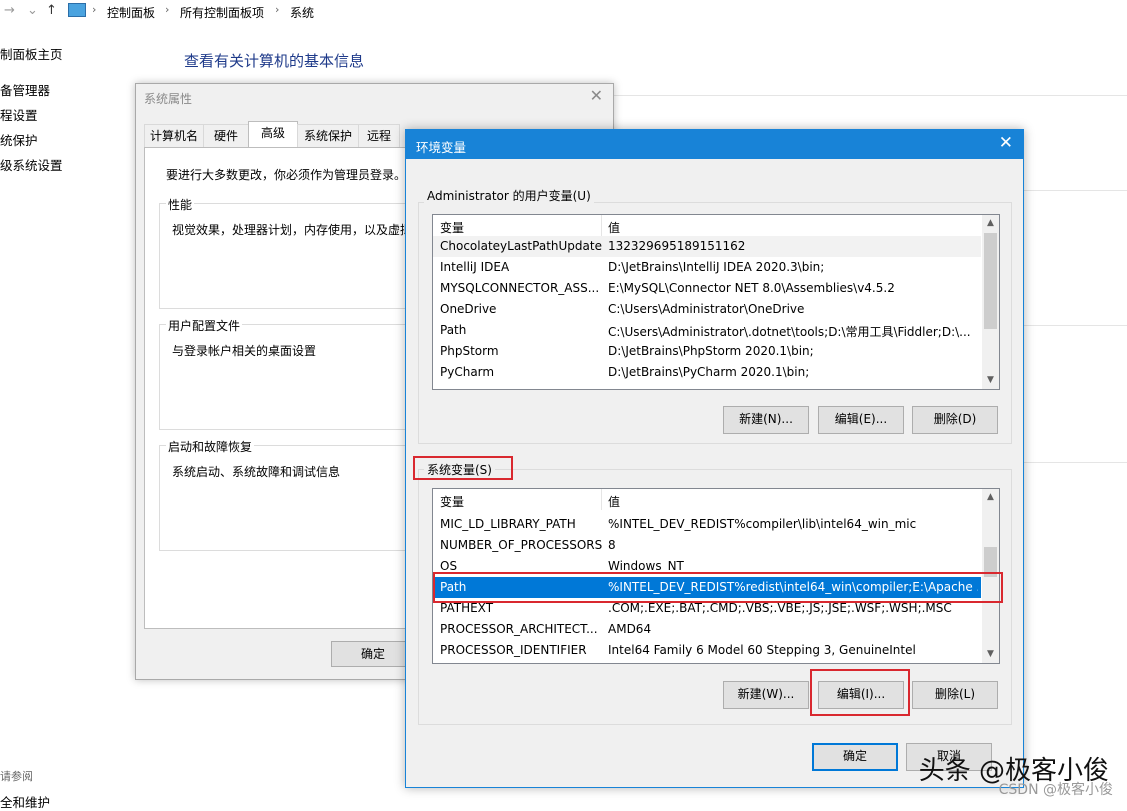 The height and width of the screenshot is (811, 1127). What do you see at coordinates (286, 175) in the screenshot?
I see `admin-notice: 要进行大多数更改，你必须作为管理员登录。` at bounding box center [286, 175].